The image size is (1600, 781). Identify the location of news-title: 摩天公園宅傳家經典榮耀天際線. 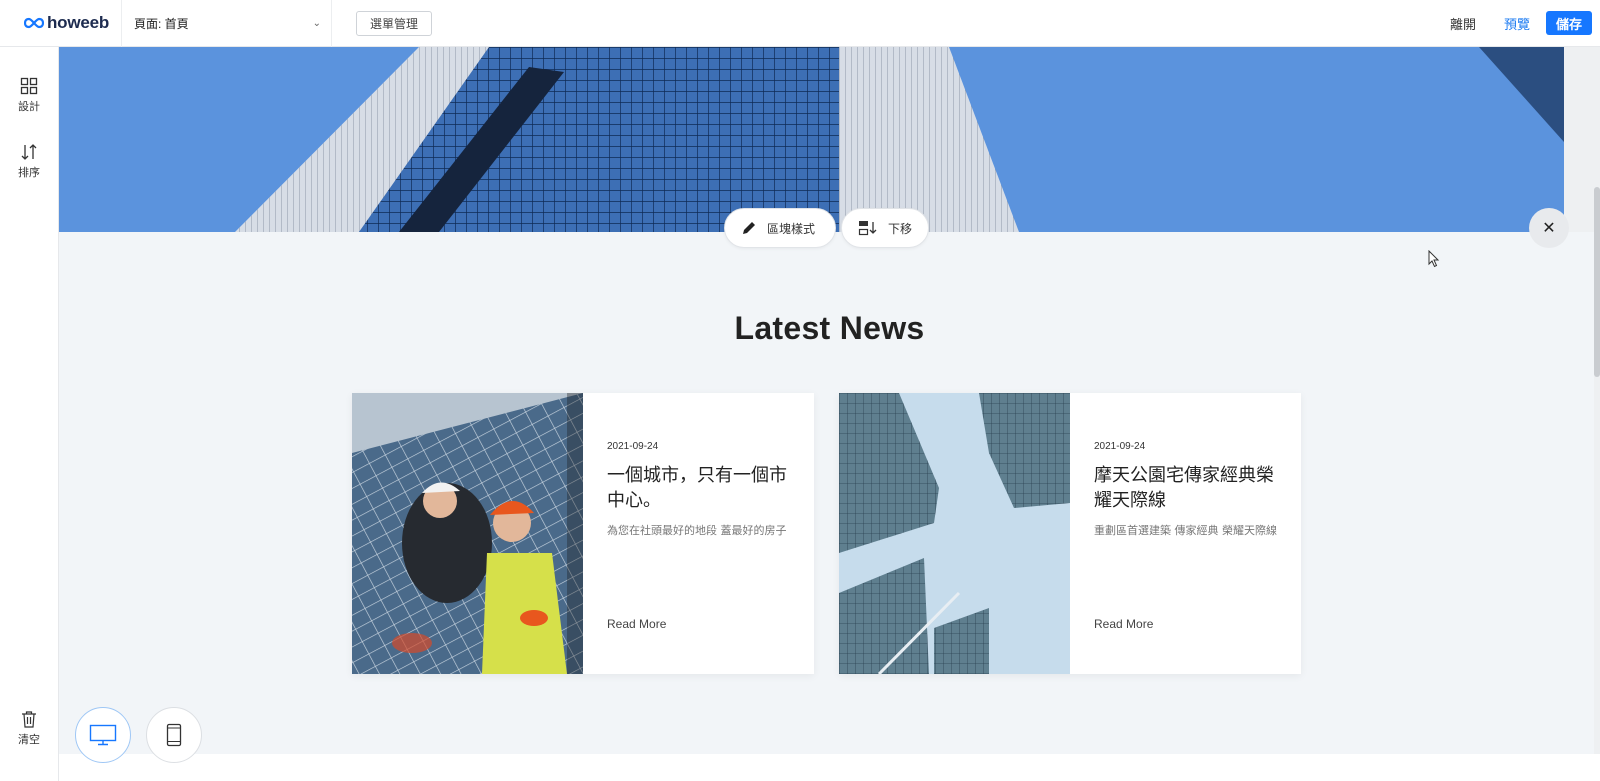
(1186, 488).